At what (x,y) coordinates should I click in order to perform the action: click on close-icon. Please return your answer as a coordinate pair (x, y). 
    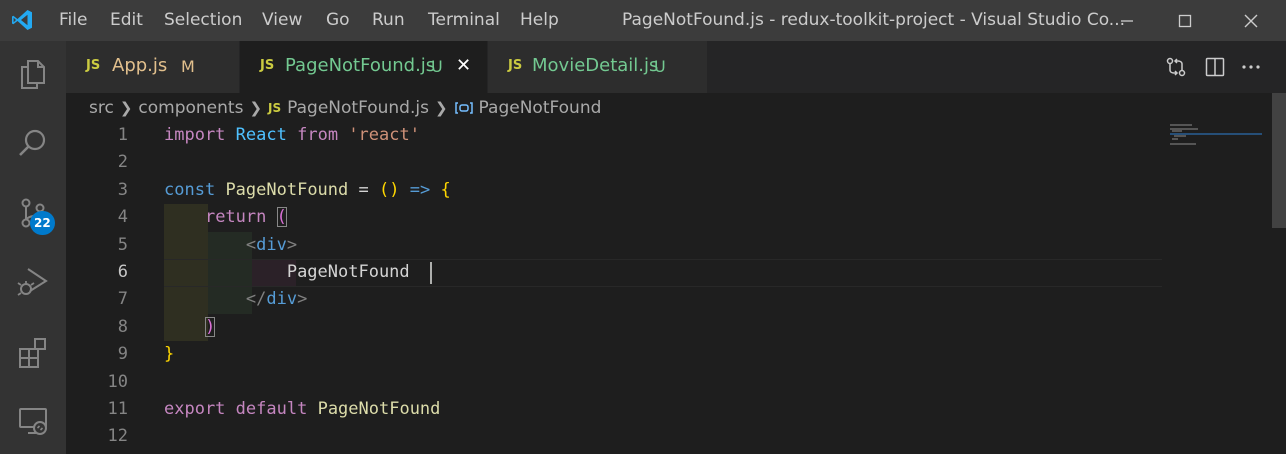
    Looking at the image, I should click on (1251, 20).